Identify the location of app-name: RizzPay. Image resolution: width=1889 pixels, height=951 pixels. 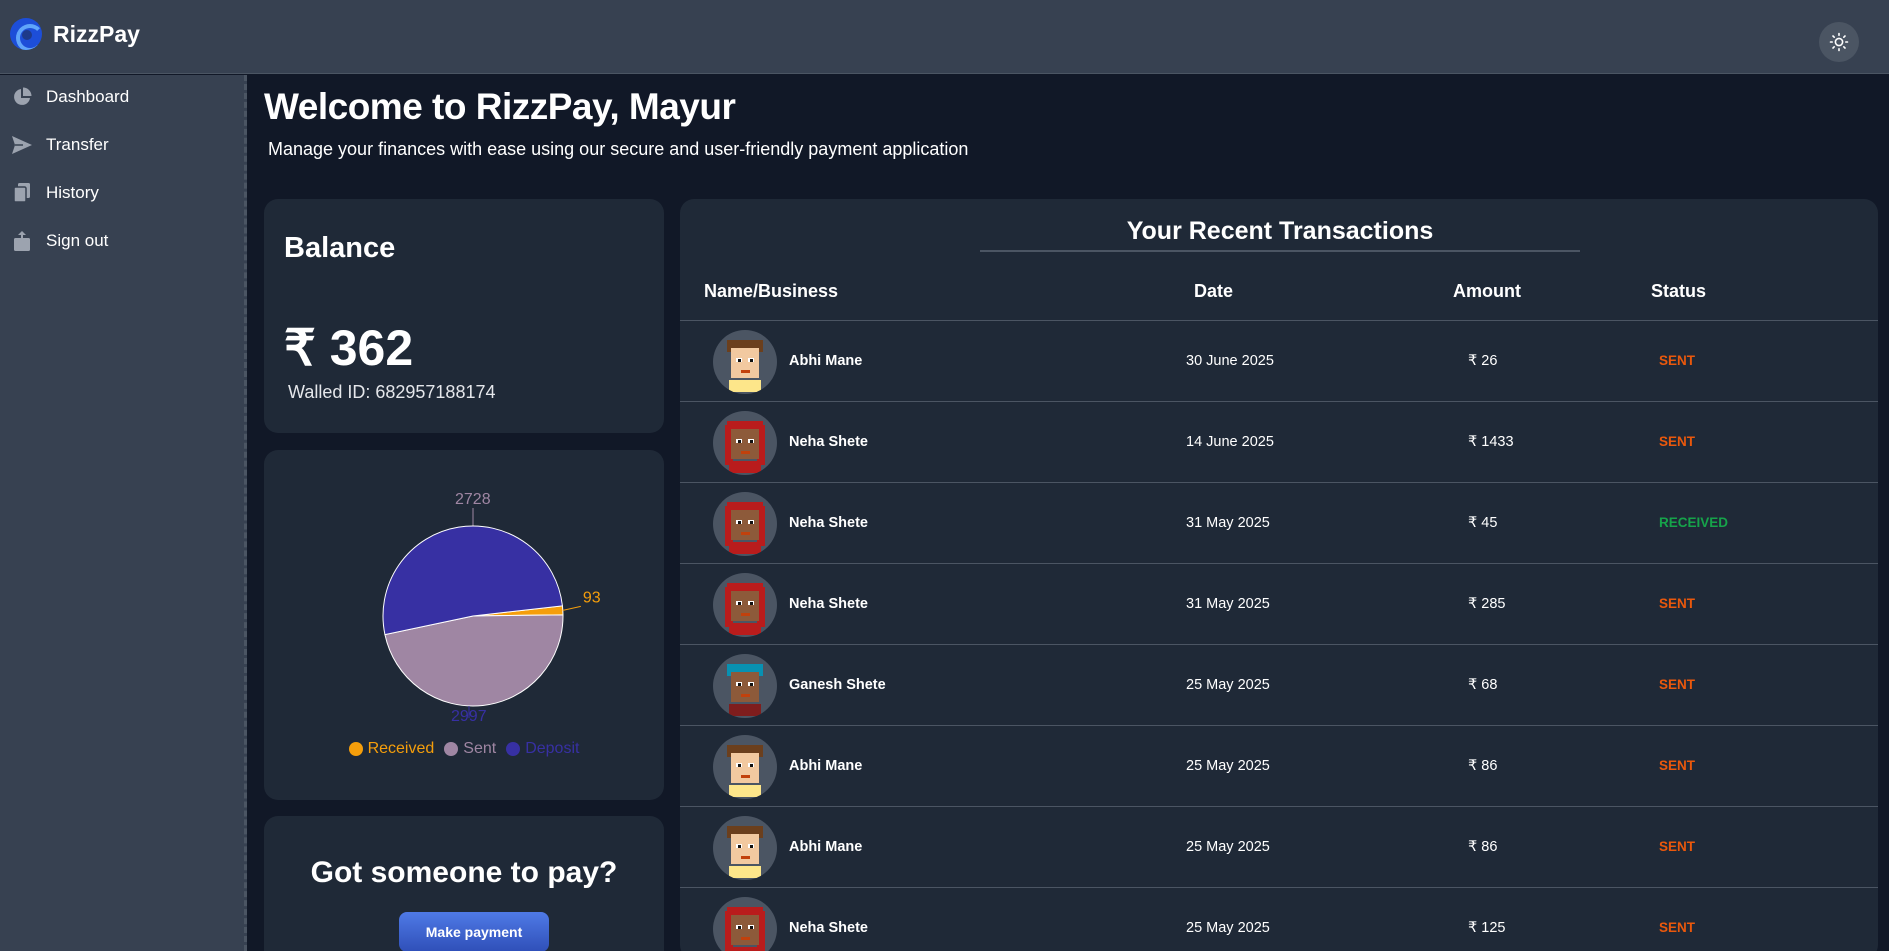
(96, 33).